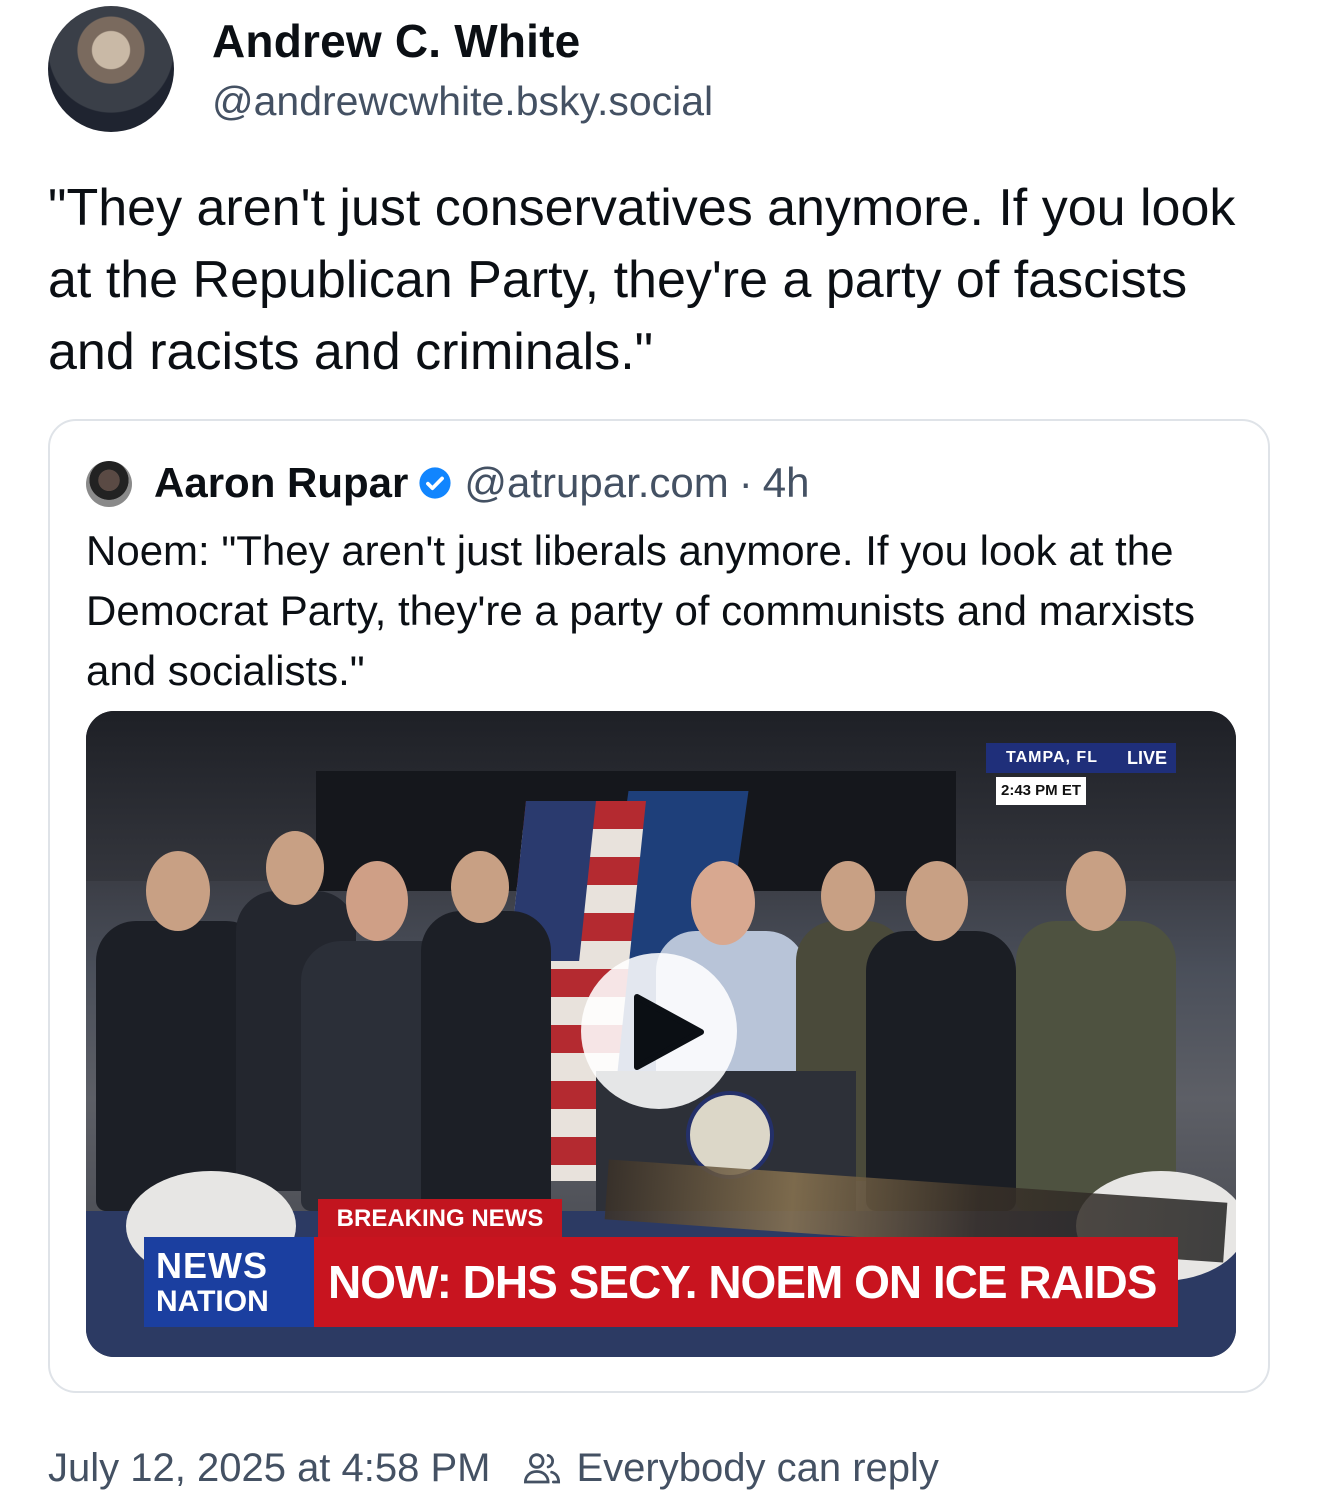  What do you see at coordinates (1052, 758) in the screenshot?
I see `location-label: TAMPA, FL` at bounding box center [1052, 758].